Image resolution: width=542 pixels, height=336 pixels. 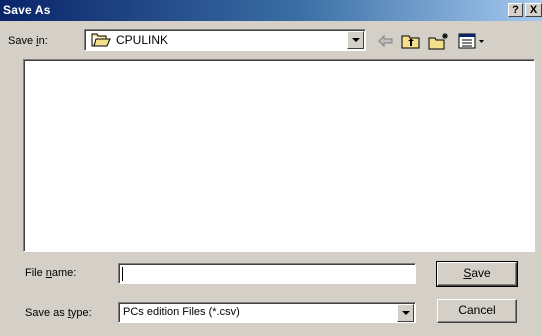 What do you see at coordinates (439, 41) in the screenshot?
I see `create-new-folder-icon` at bounding box center [439, 41].